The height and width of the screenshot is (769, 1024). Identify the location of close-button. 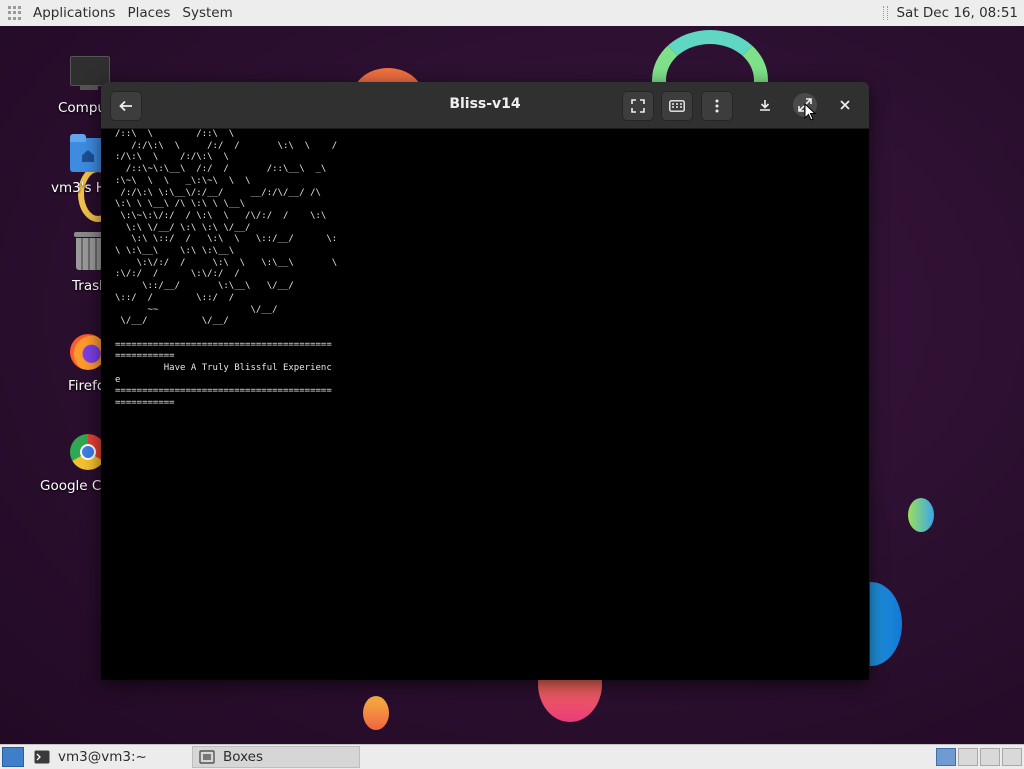
(845, 105).